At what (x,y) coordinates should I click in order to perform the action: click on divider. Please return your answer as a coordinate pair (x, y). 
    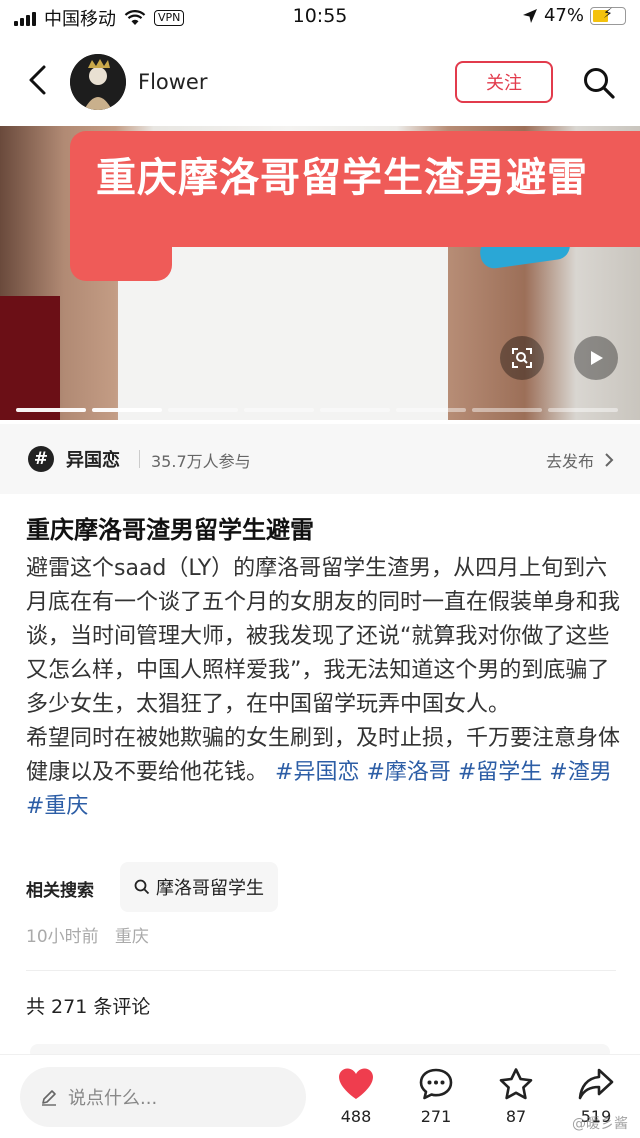
    Looking at the image, I should click on (321, 970).